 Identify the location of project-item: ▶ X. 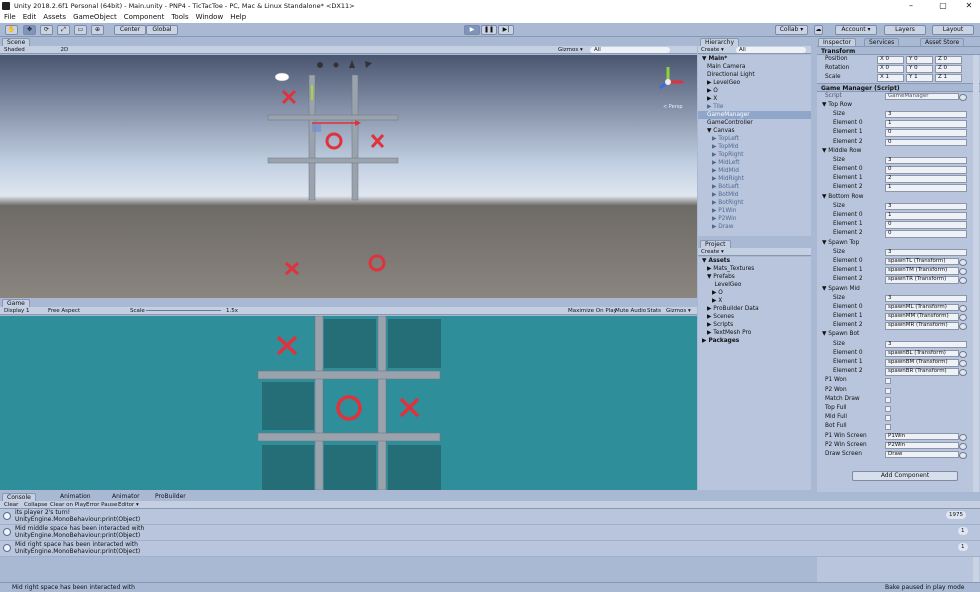
(754, 301).